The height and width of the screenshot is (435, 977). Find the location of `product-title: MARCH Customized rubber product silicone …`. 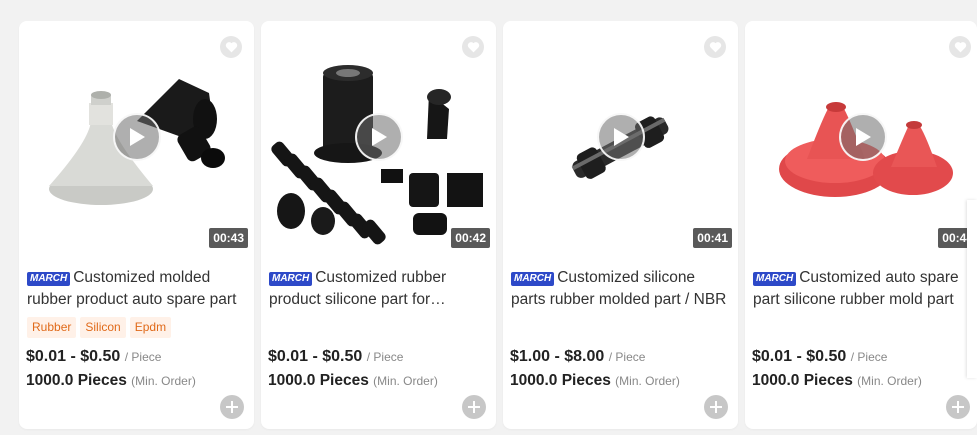

product-title: MARCH Customized rubber product silicone … is located at coordinates (379, 289).